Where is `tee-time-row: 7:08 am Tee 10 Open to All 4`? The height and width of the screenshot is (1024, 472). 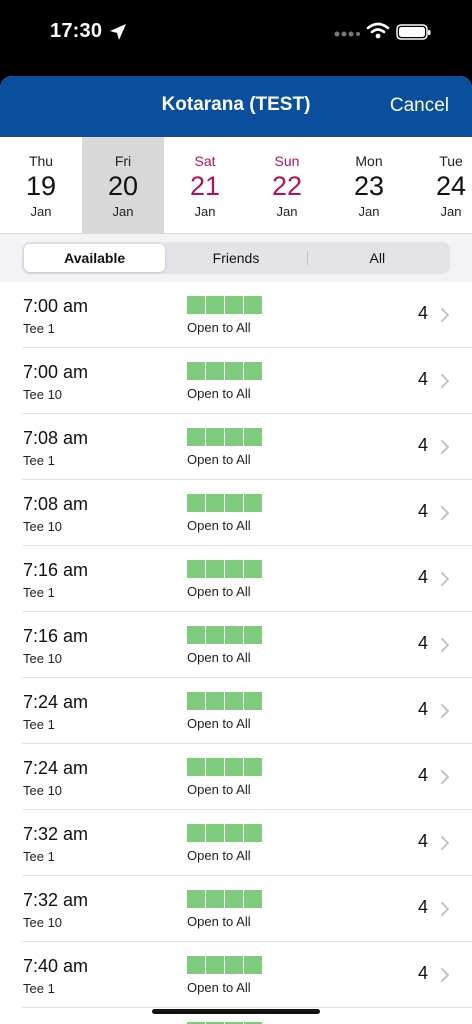 tee-time-row: 7:08 am Tee 10 Open to All 4 is located at coordinates (247, 513).